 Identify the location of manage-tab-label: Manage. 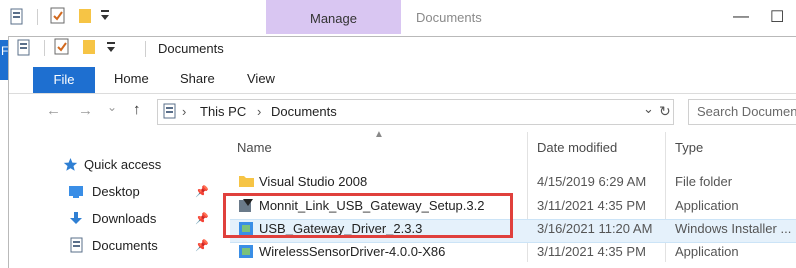
(333, 18).